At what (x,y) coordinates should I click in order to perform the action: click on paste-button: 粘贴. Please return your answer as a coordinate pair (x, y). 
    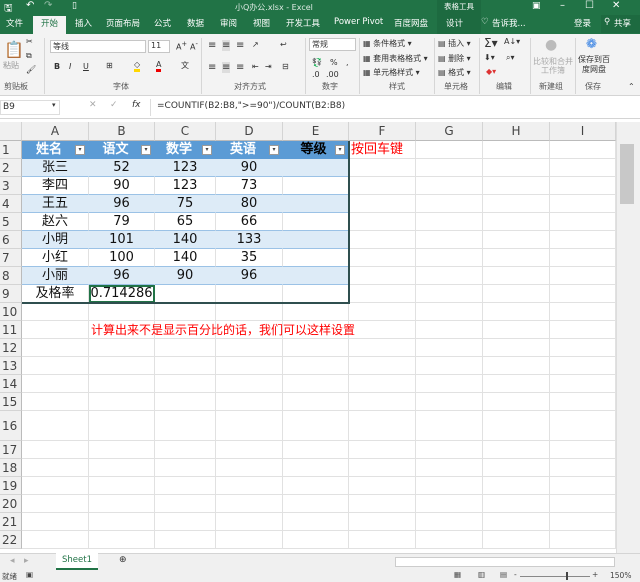
    Looking at the image, I should click on (11, 65).